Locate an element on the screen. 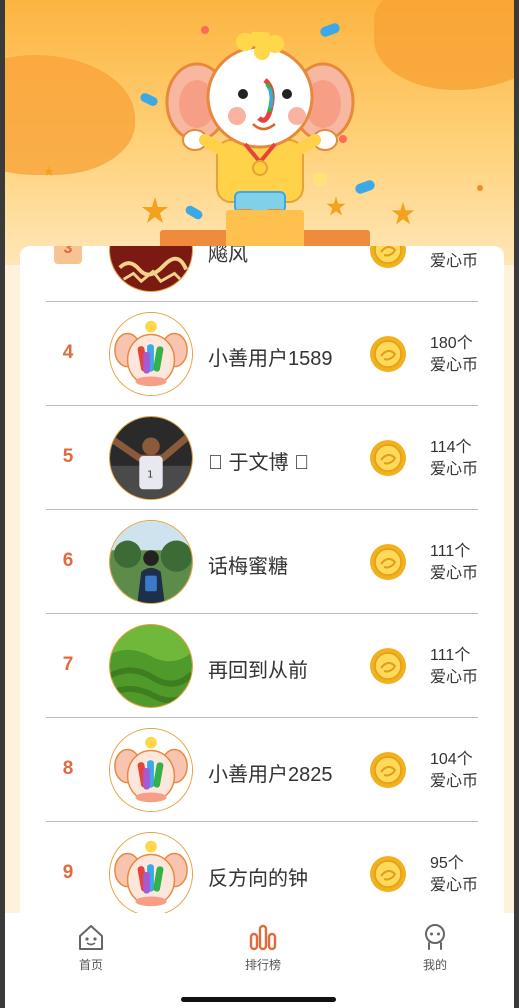 Image resolution: width=519 pixels, height=1008 pixels. home-icon is located at coordinates (91, 937).